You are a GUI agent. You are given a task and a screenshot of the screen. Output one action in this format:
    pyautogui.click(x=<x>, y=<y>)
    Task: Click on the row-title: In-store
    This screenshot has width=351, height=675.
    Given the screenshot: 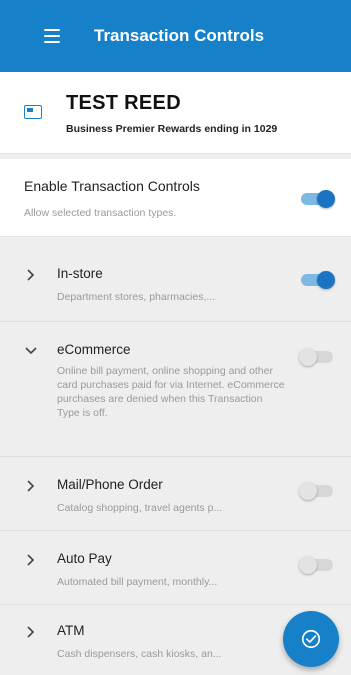 What is the action you would take?
    pyautogui.click(x=80, y=273)
    